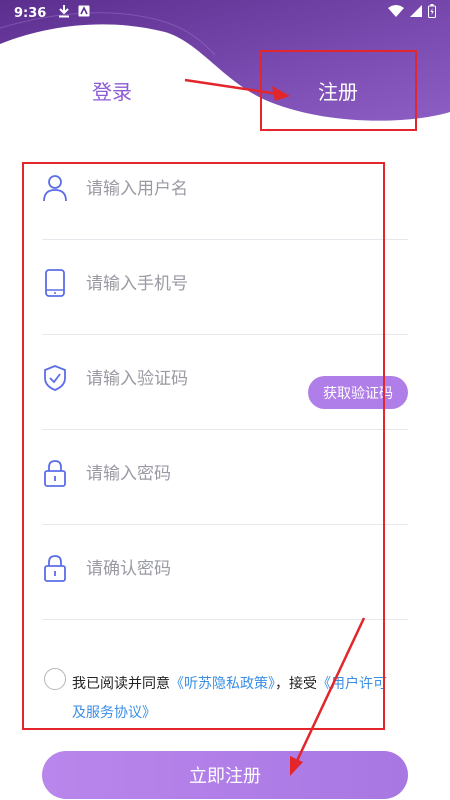 Image resolution: width=450 pixels, height=800 pixels. I want to click on status-bar: 9:36, so click(225, 13).